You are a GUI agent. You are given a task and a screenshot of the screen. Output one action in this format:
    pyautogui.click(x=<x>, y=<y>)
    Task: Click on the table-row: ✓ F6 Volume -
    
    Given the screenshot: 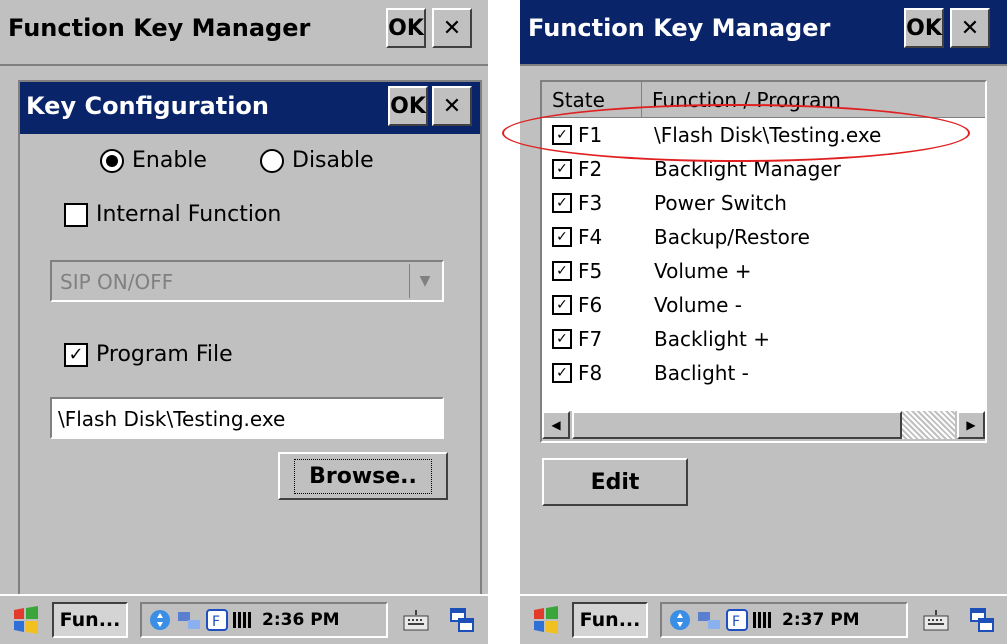 What is the action you would take?
    pyautogui.click(x=763, y=305)
    